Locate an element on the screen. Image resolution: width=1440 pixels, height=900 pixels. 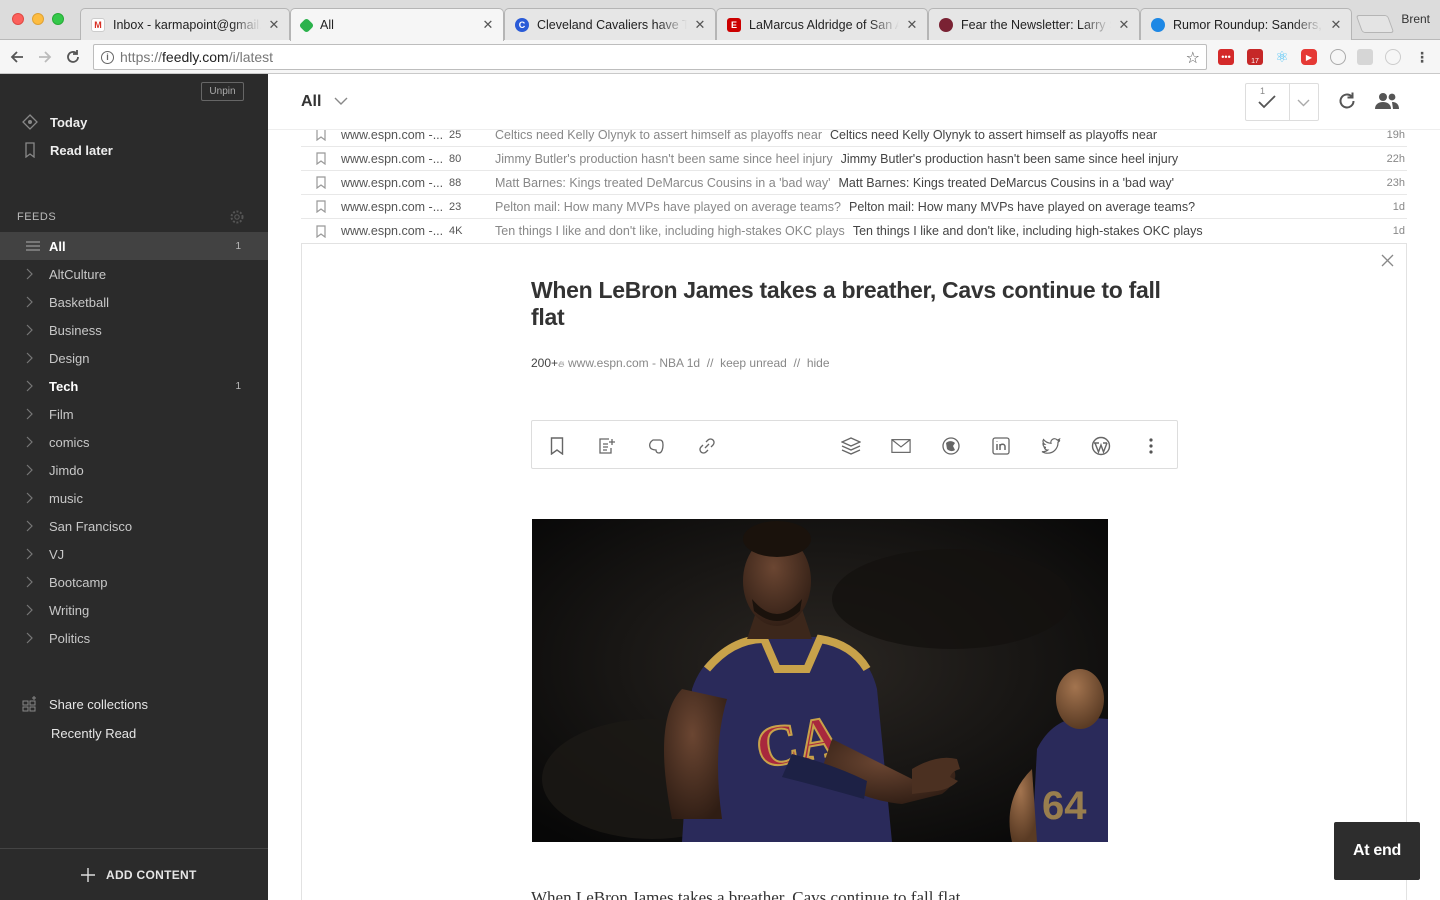
mark-as-read-button: 1 is located at coordinates (1282, 102).